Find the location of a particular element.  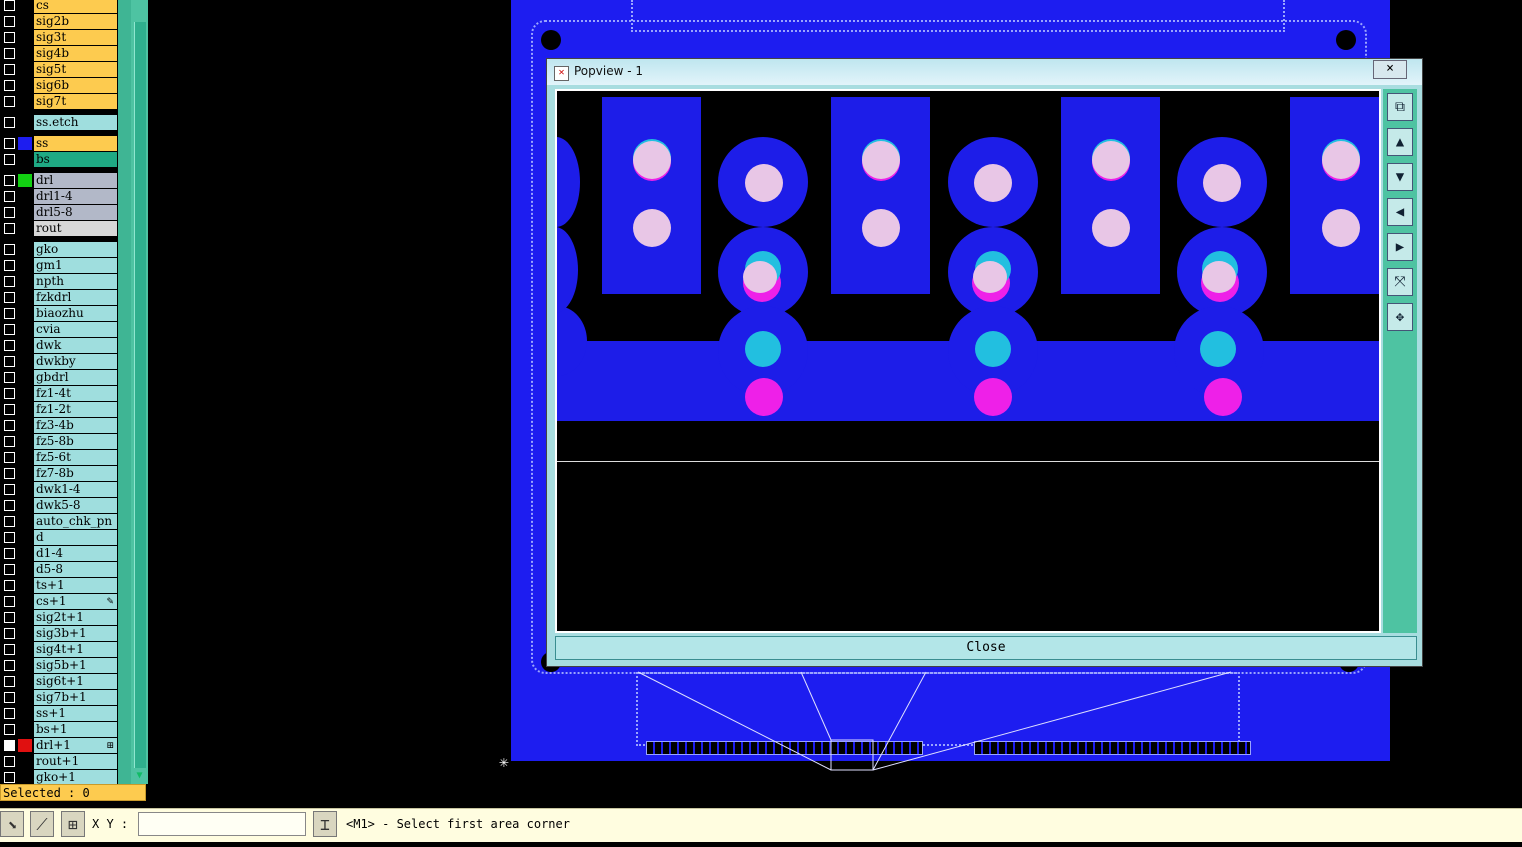

layer-row: ss+1 is located at coordinates (59, 713).